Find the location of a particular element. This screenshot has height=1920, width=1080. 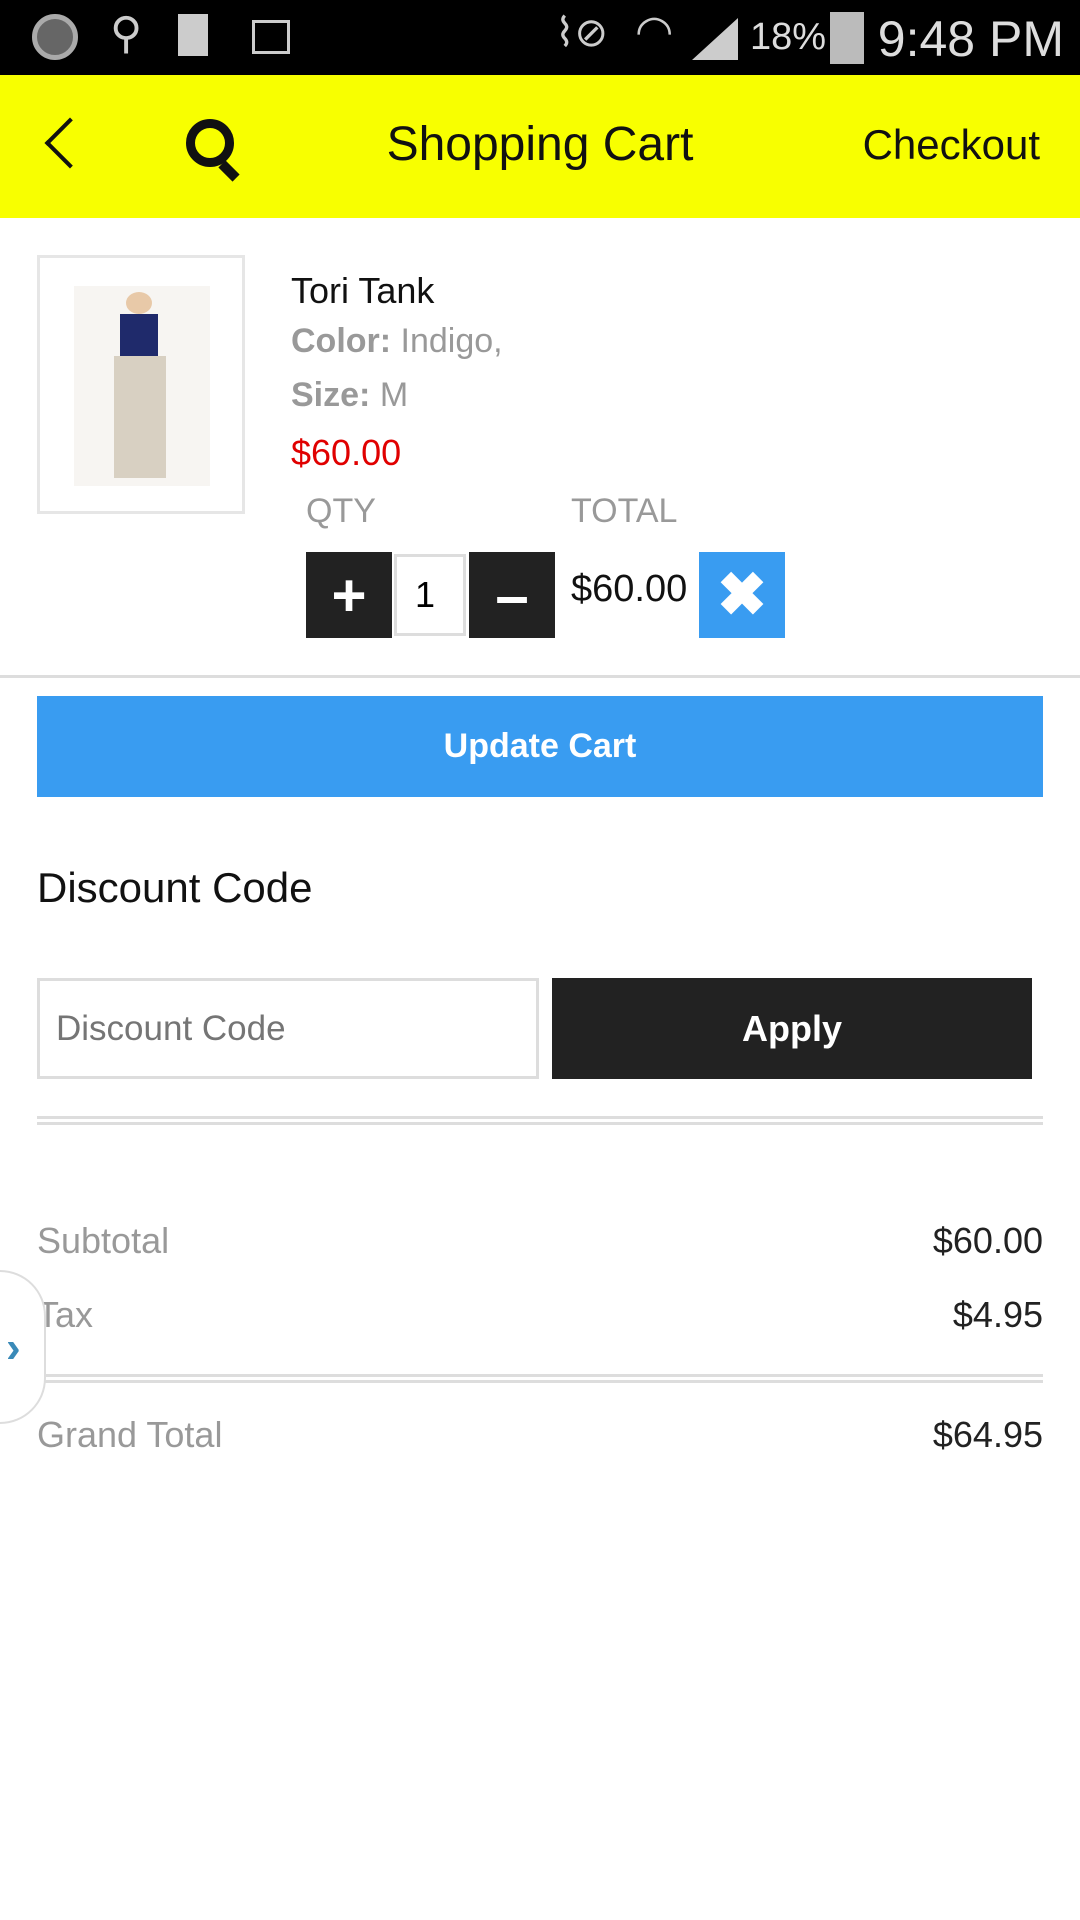

battery-percent: 18% is located at coordinates (788, 37).